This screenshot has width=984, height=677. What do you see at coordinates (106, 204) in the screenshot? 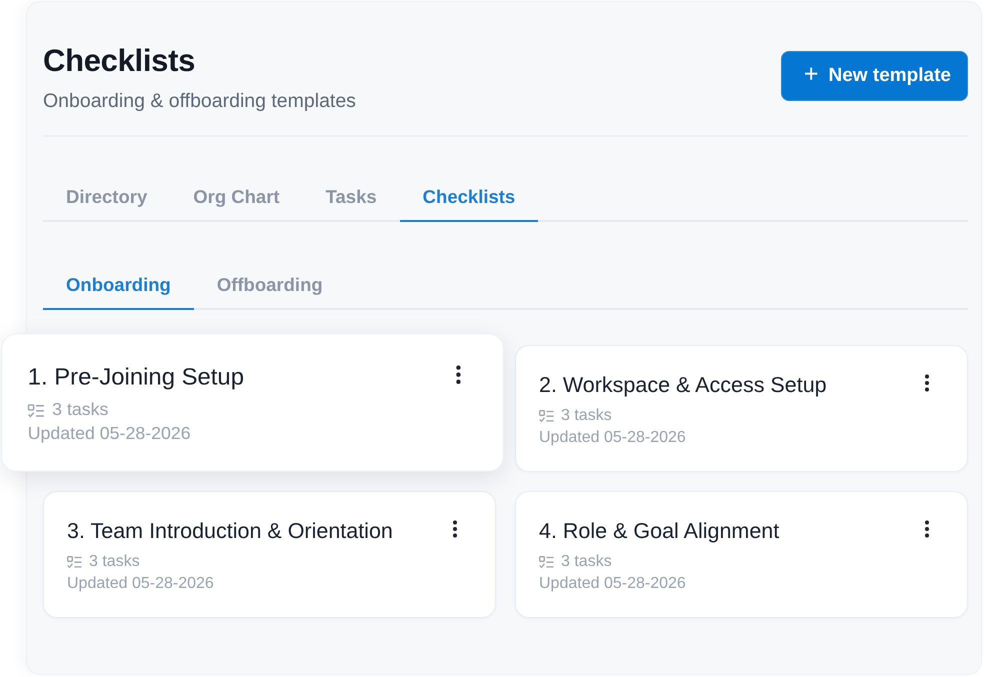
I see `tab: Directory` at bounding box center [106, 204].